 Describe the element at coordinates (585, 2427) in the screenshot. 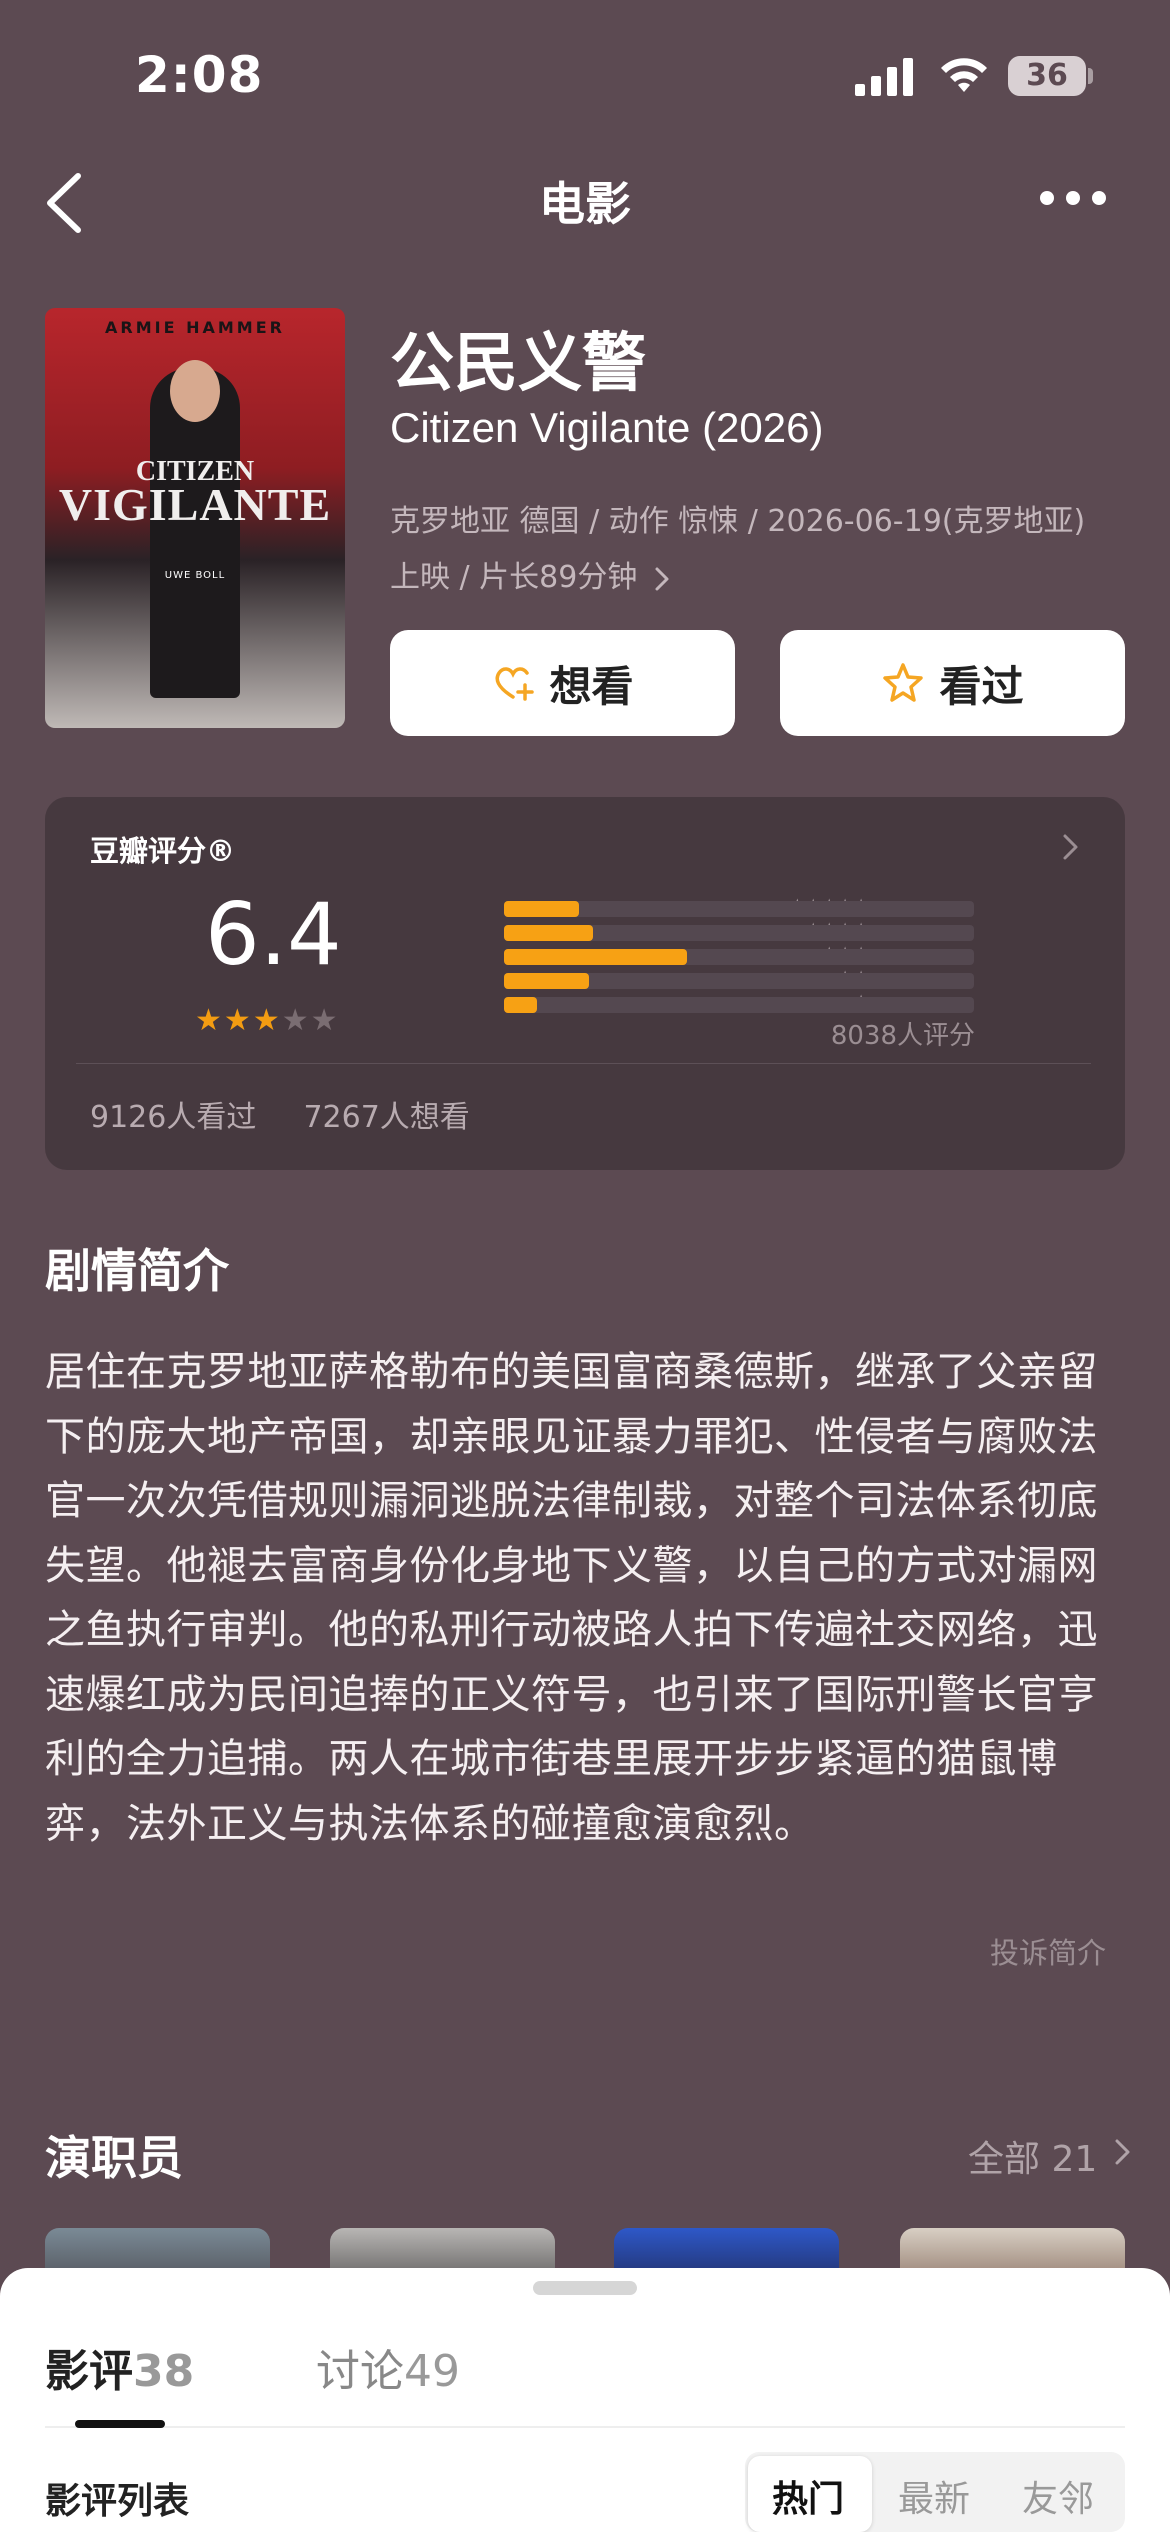

I see `sheet-divider` at that location.